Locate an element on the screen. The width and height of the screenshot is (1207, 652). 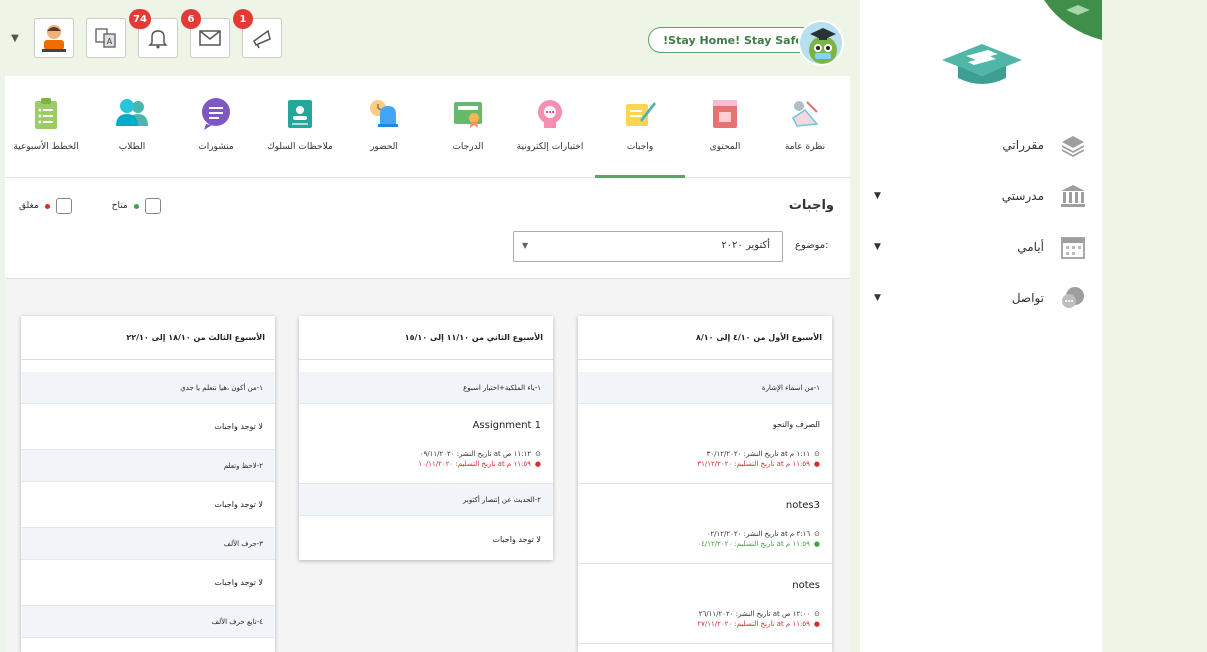
topic-select-value: أكتوبر ٢٠٢٠ is located at coordinates (745, 245).